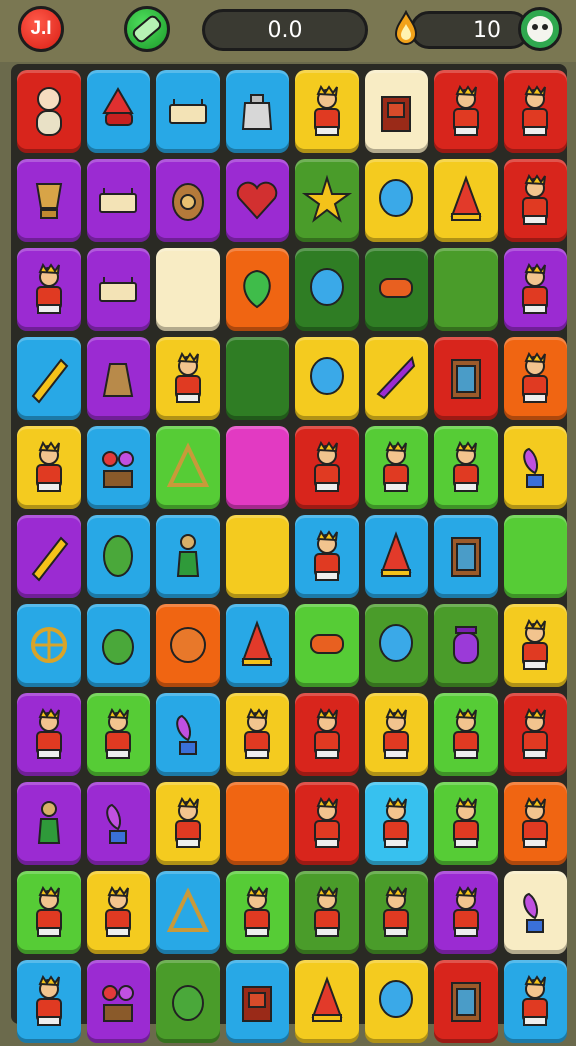 The height and width of the screenshot is (1046, 576). Describe the element at coordinates (540, 29) in the screenshot. I see `mascot-avatar-icon` at that location.